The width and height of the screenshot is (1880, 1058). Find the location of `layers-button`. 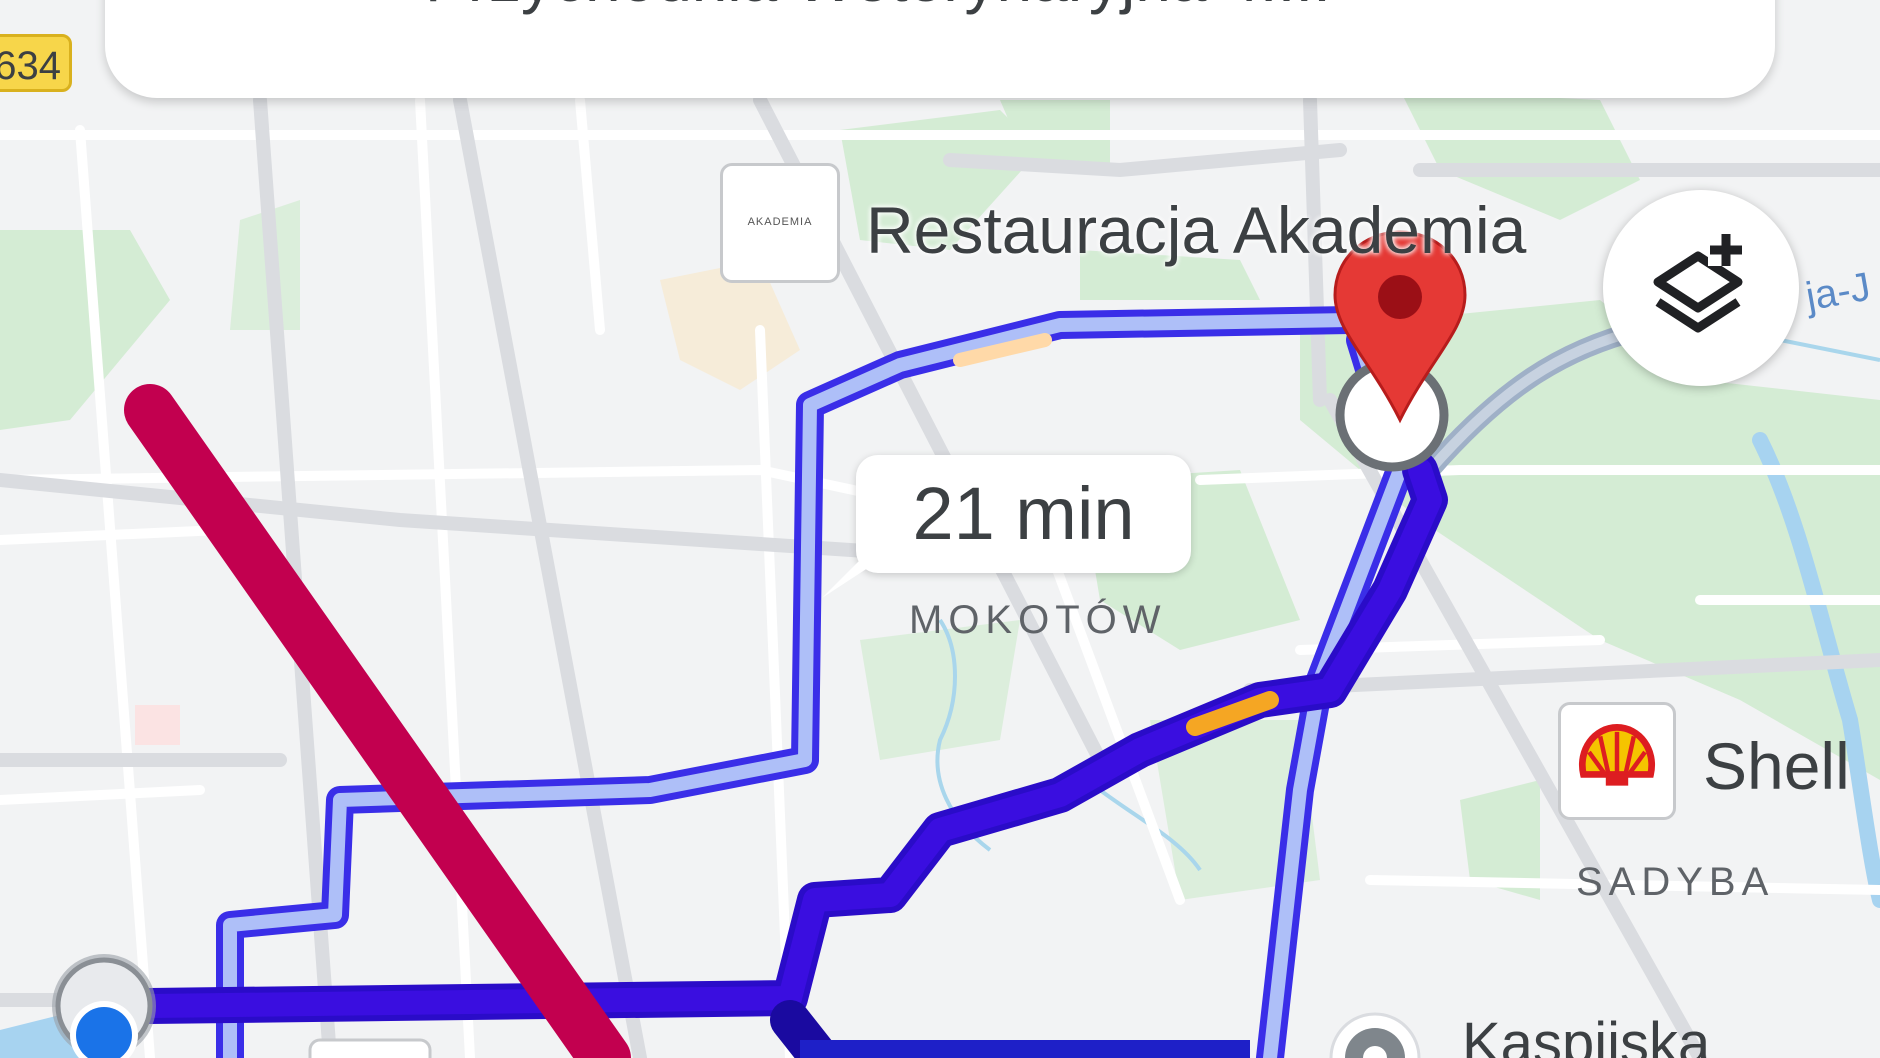

layers-button is located at coordinates (1701, 288).